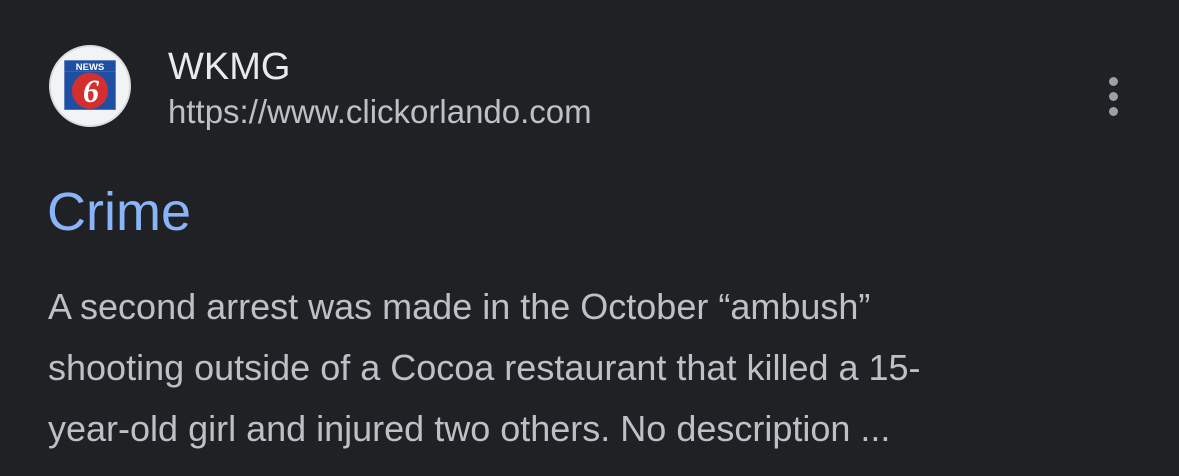  Describe the element at coordinates (119, 212) in the screenshot. I see `result-title-link: Crime` at that location.